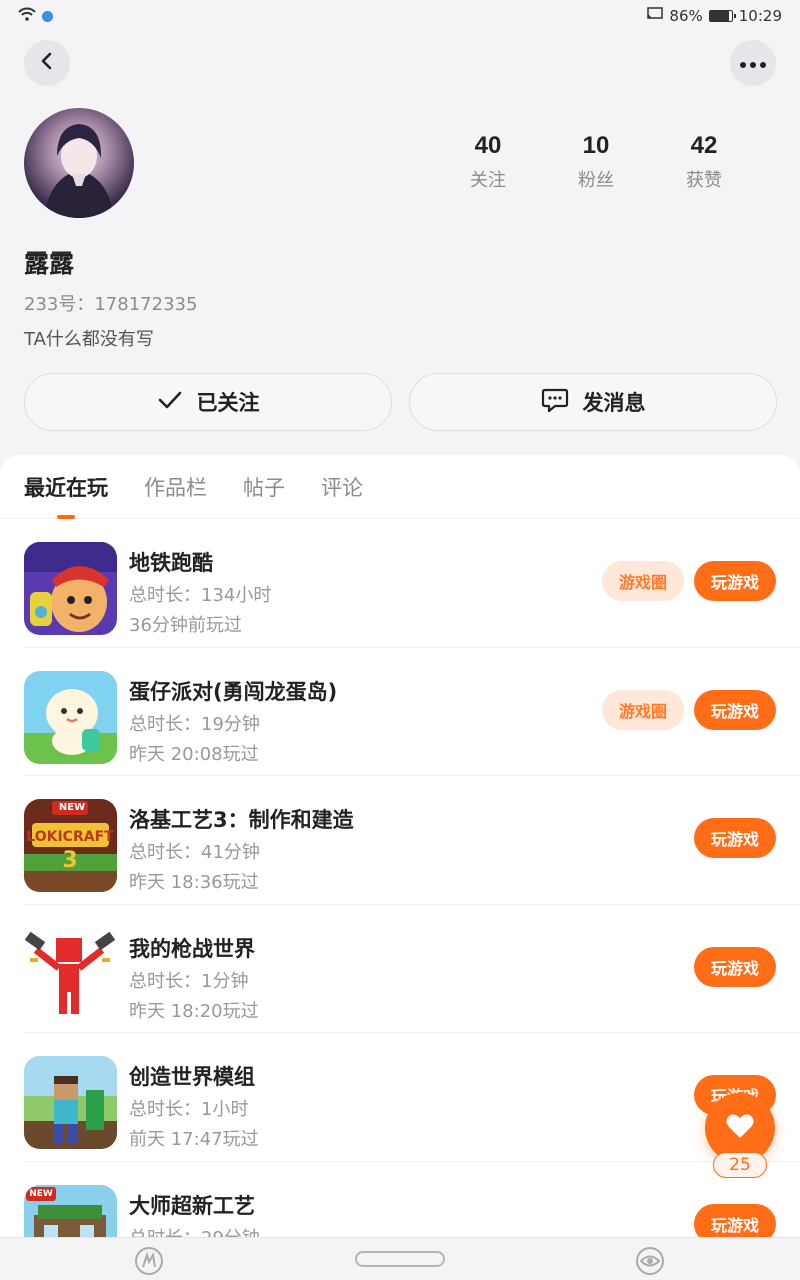 The height and width of the screenshot is (1280, 800). I want to click on like-count: 25, so click(740, 1165).